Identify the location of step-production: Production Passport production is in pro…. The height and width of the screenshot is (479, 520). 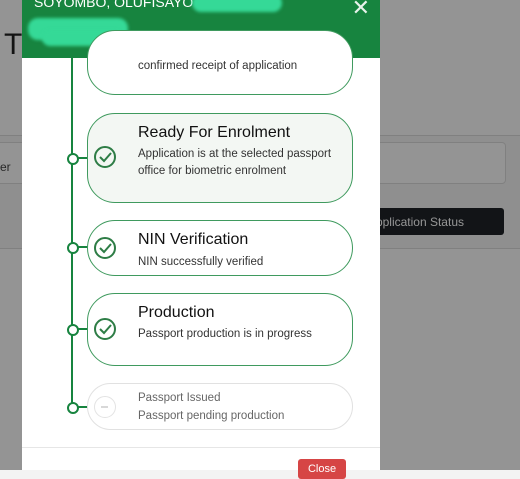
(220, 329).